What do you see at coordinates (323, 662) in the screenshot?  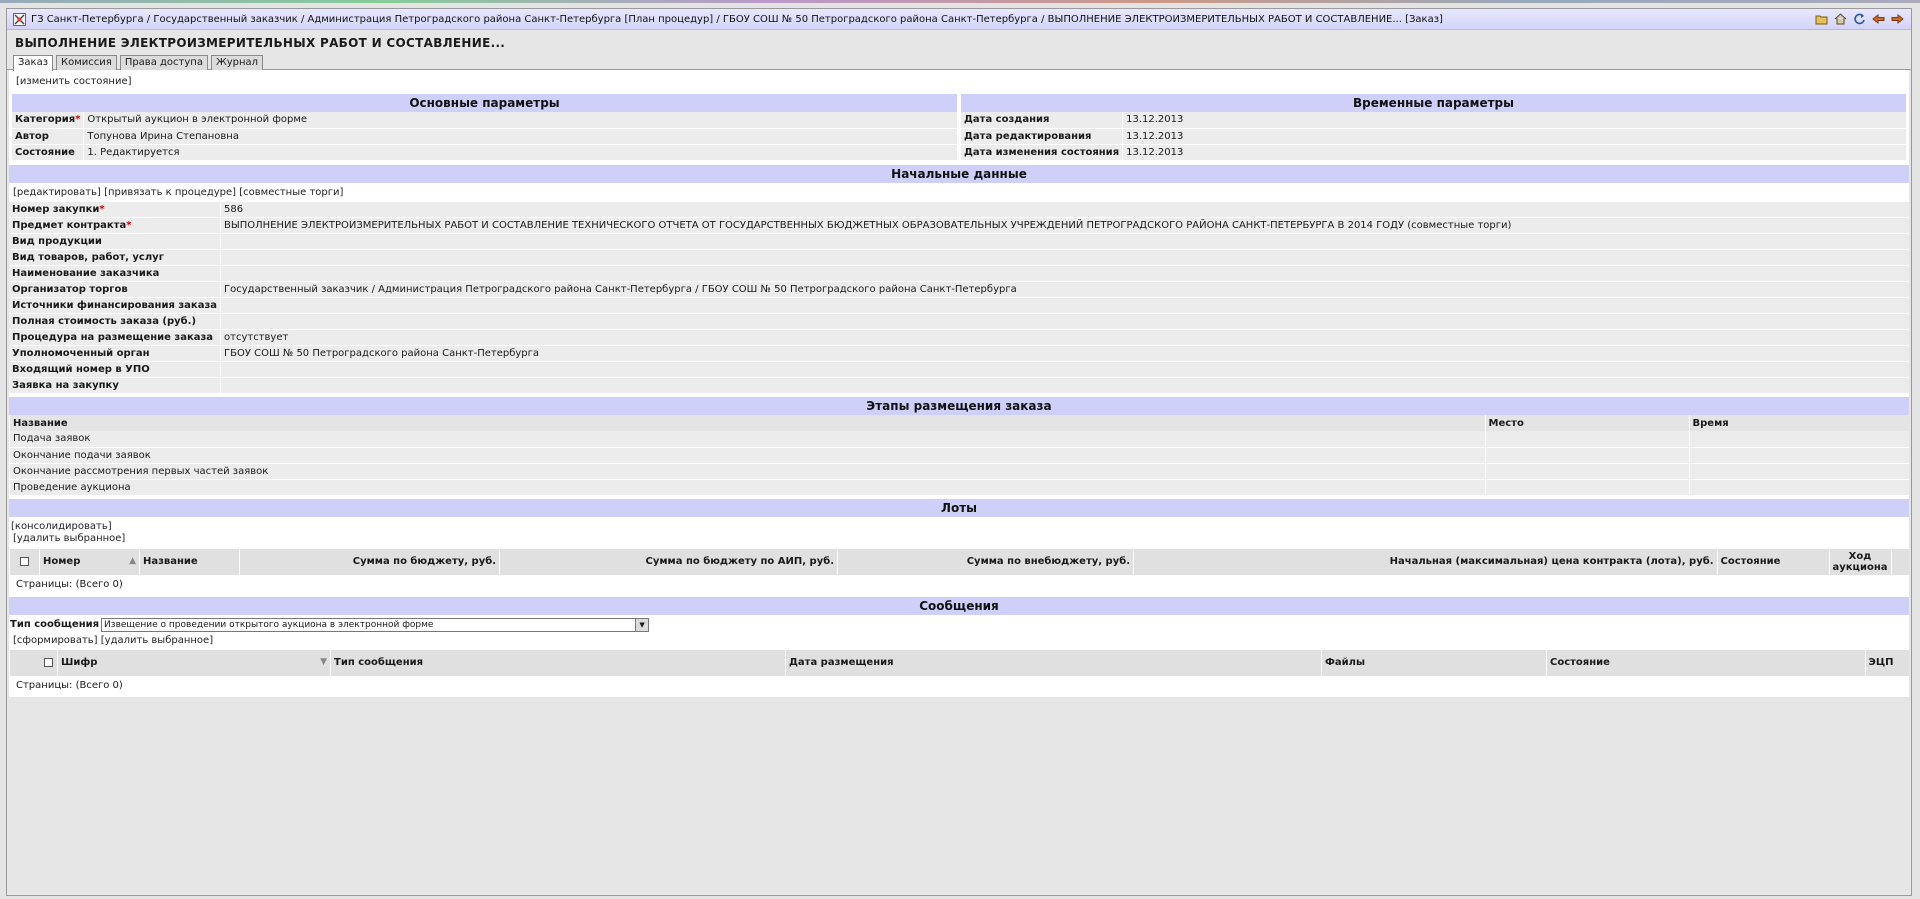 I see `sort-down-icon: ▼` at bounding box center [323, 662].